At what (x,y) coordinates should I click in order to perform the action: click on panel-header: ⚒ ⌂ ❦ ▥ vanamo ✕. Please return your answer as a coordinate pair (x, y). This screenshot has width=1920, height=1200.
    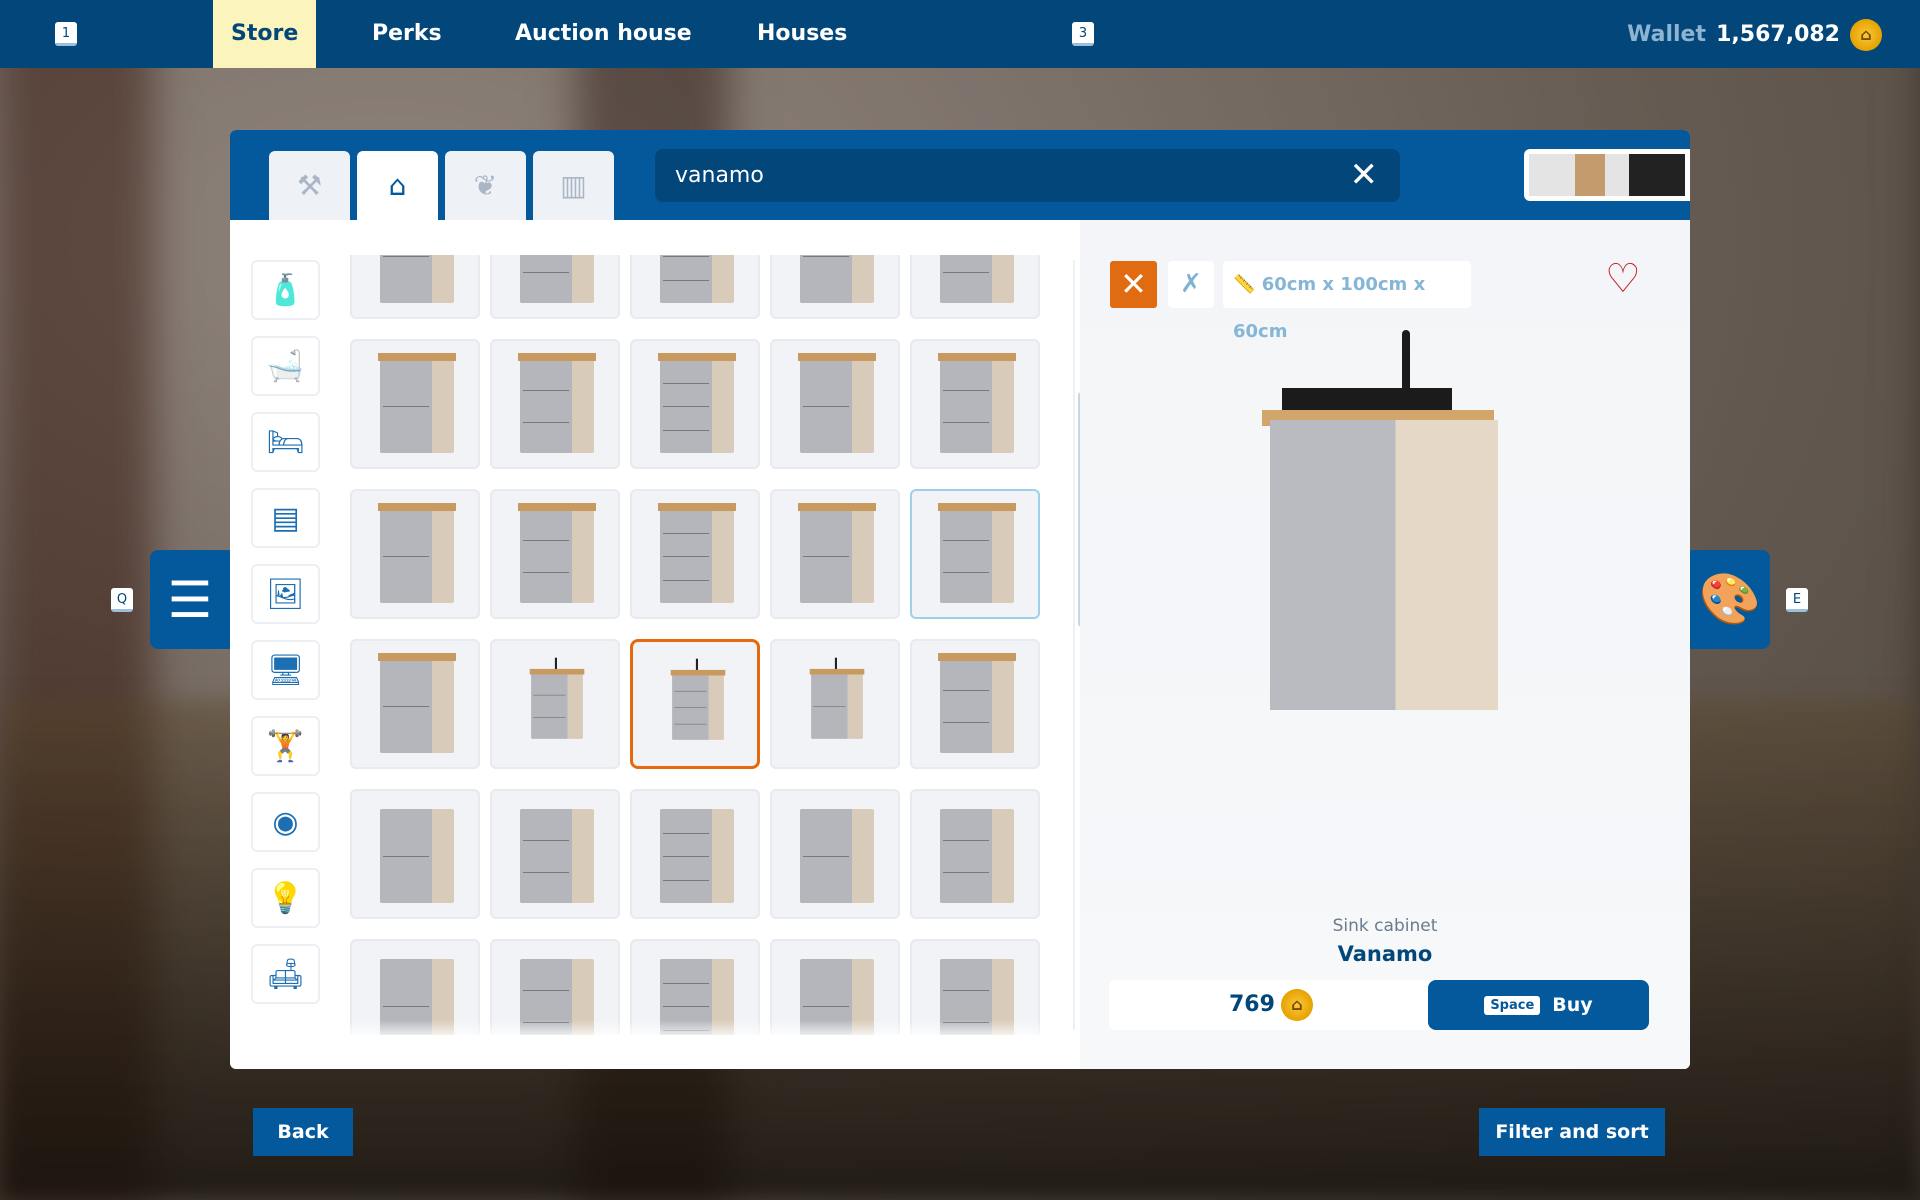
    Looking at the image, I should click on (960, 175).